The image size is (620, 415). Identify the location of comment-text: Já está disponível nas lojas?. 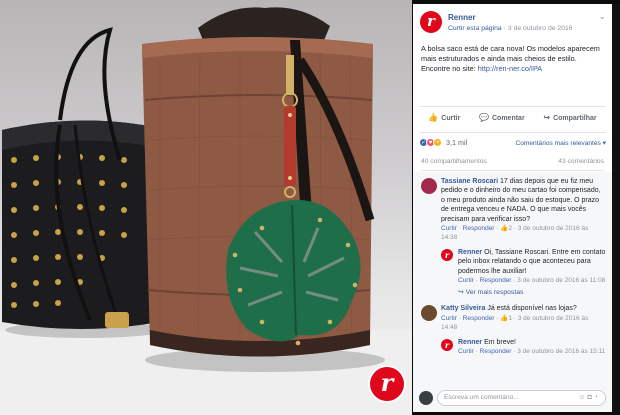
(532, 309).